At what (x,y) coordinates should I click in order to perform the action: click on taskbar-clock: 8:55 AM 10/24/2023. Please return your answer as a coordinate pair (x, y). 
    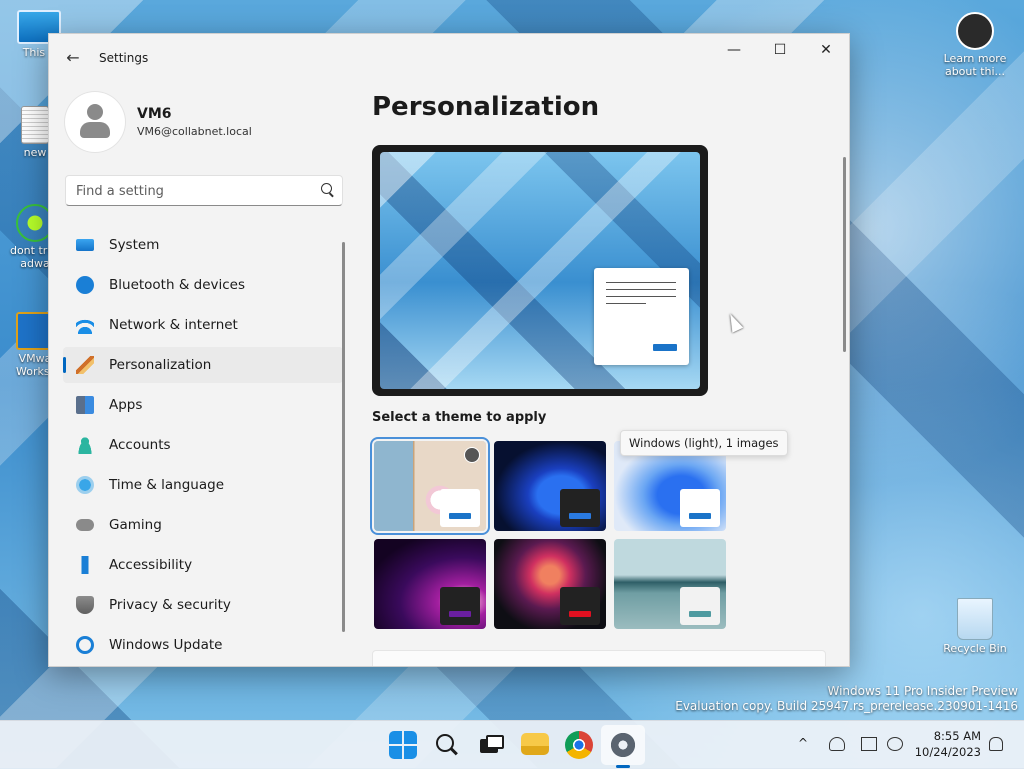
    Looking at the image, I should click on (948, 744).